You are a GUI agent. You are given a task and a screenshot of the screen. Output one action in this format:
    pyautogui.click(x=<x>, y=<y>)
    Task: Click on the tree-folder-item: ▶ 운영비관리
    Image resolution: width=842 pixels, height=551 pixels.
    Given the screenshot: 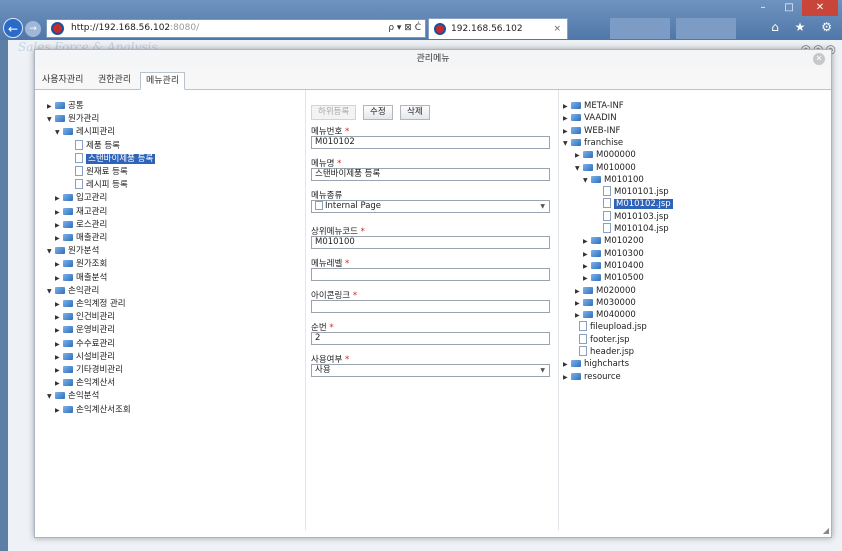 What is the action you would take?
    pyautogui.click(x=85, y=330)
    